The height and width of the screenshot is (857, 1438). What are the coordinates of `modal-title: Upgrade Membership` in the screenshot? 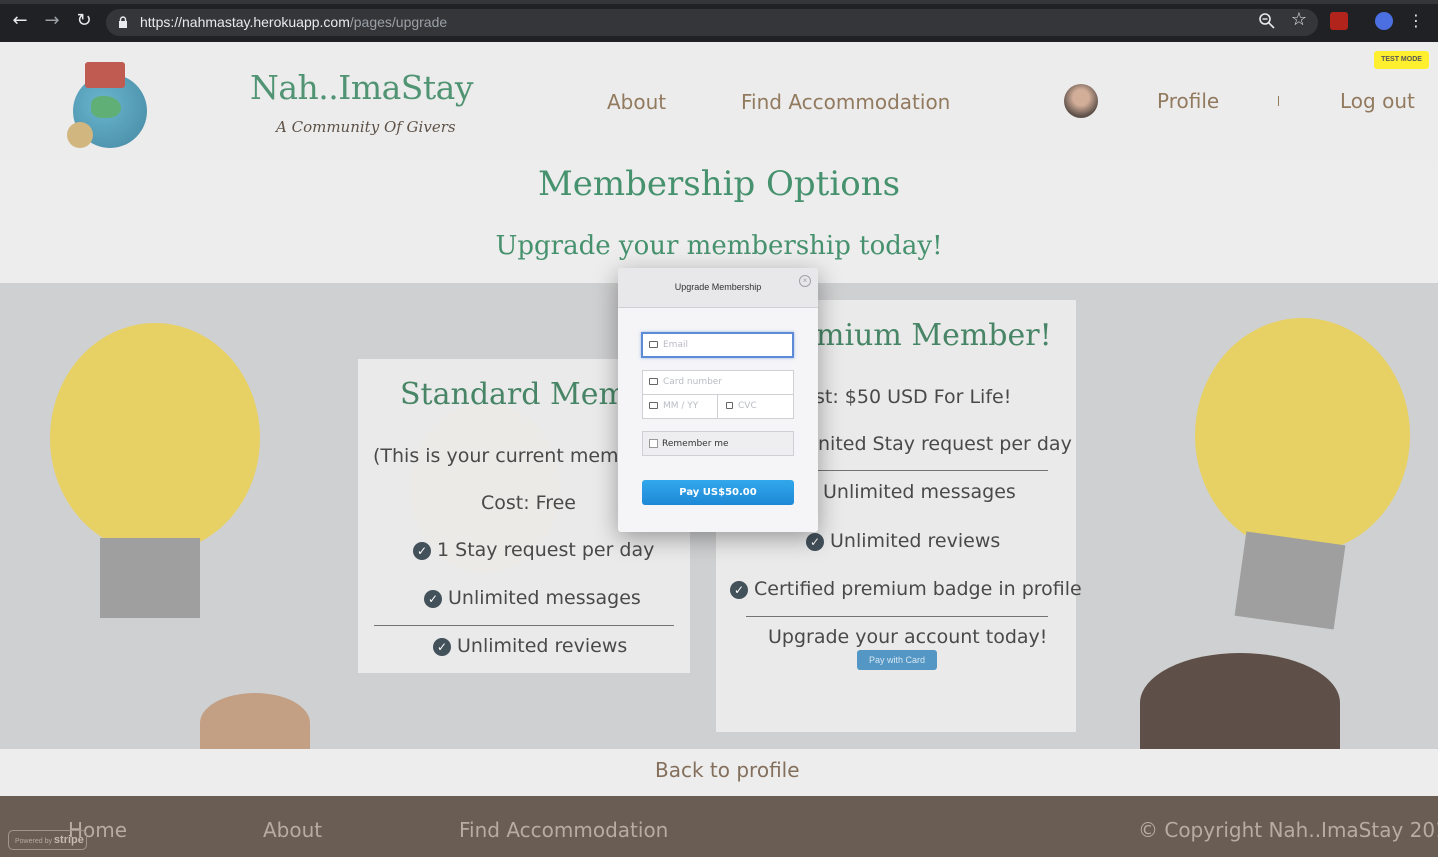 It's located at (718, 287).